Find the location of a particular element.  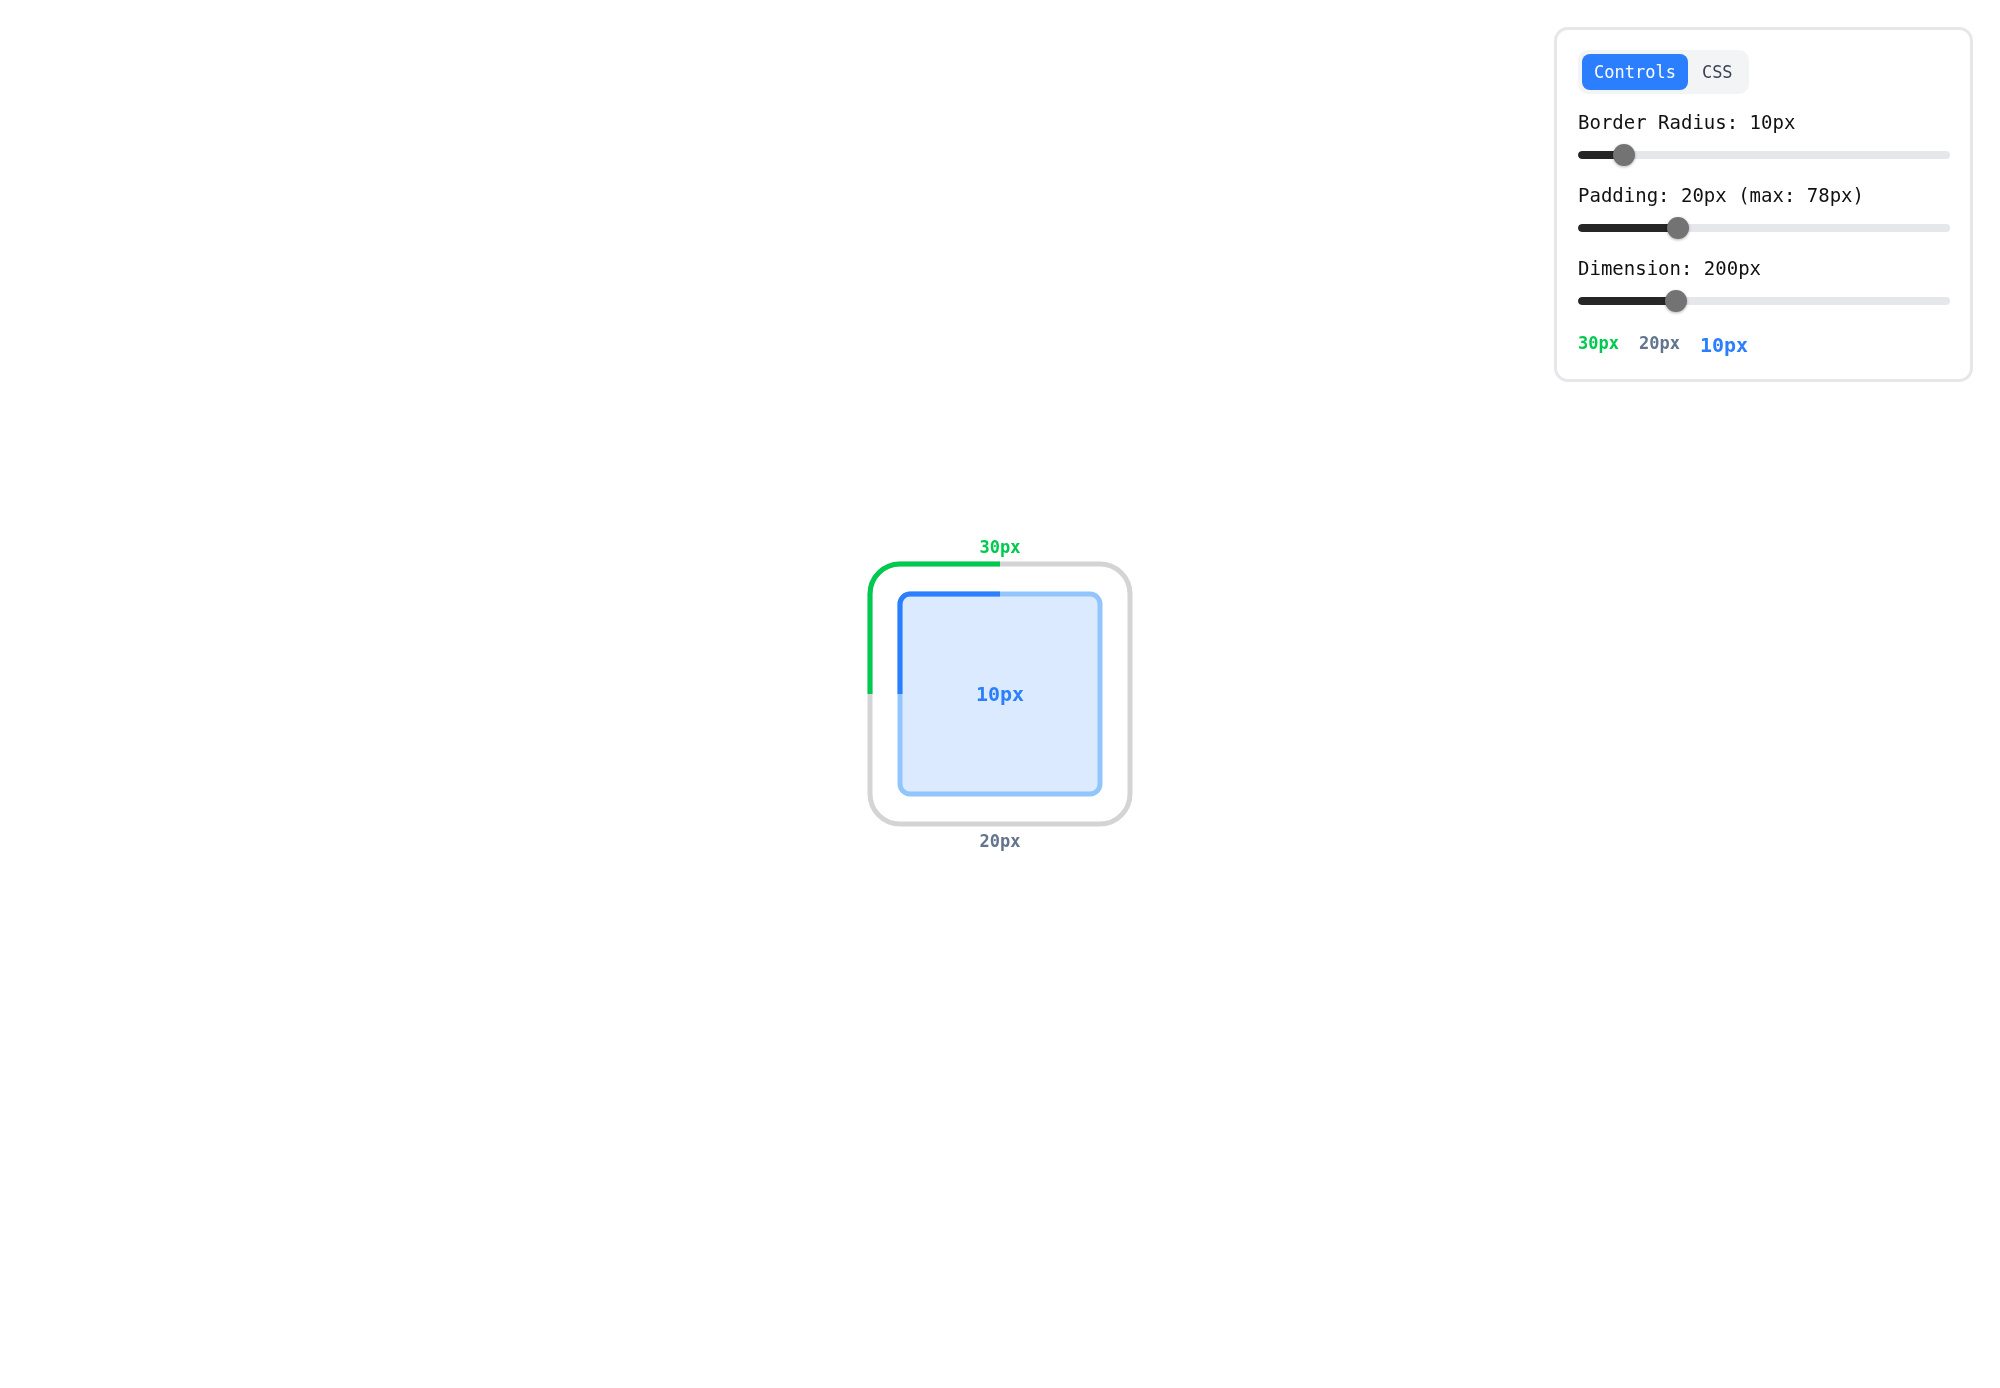

inner-radius-value: 10px is located at coordinates (1724, 345).